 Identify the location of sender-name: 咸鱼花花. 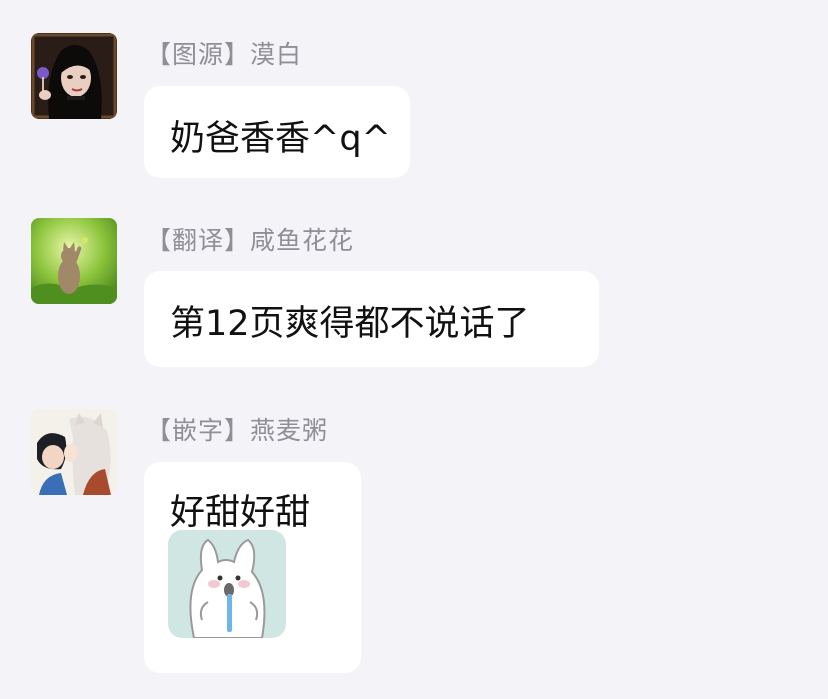
(302, 240).